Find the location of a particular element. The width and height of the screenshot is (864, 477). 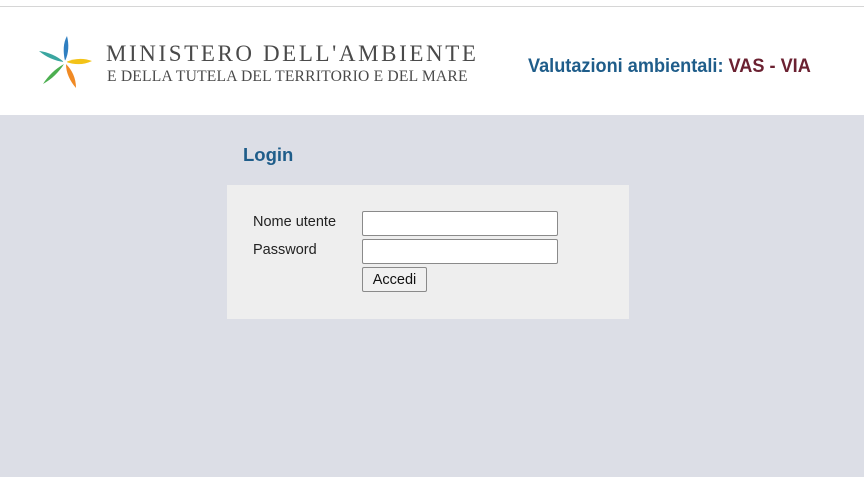

ministry-name-line2: E DELLA TUTELA DEL TERRITORIO E DEL MARE is located at coordinates (287, 76).